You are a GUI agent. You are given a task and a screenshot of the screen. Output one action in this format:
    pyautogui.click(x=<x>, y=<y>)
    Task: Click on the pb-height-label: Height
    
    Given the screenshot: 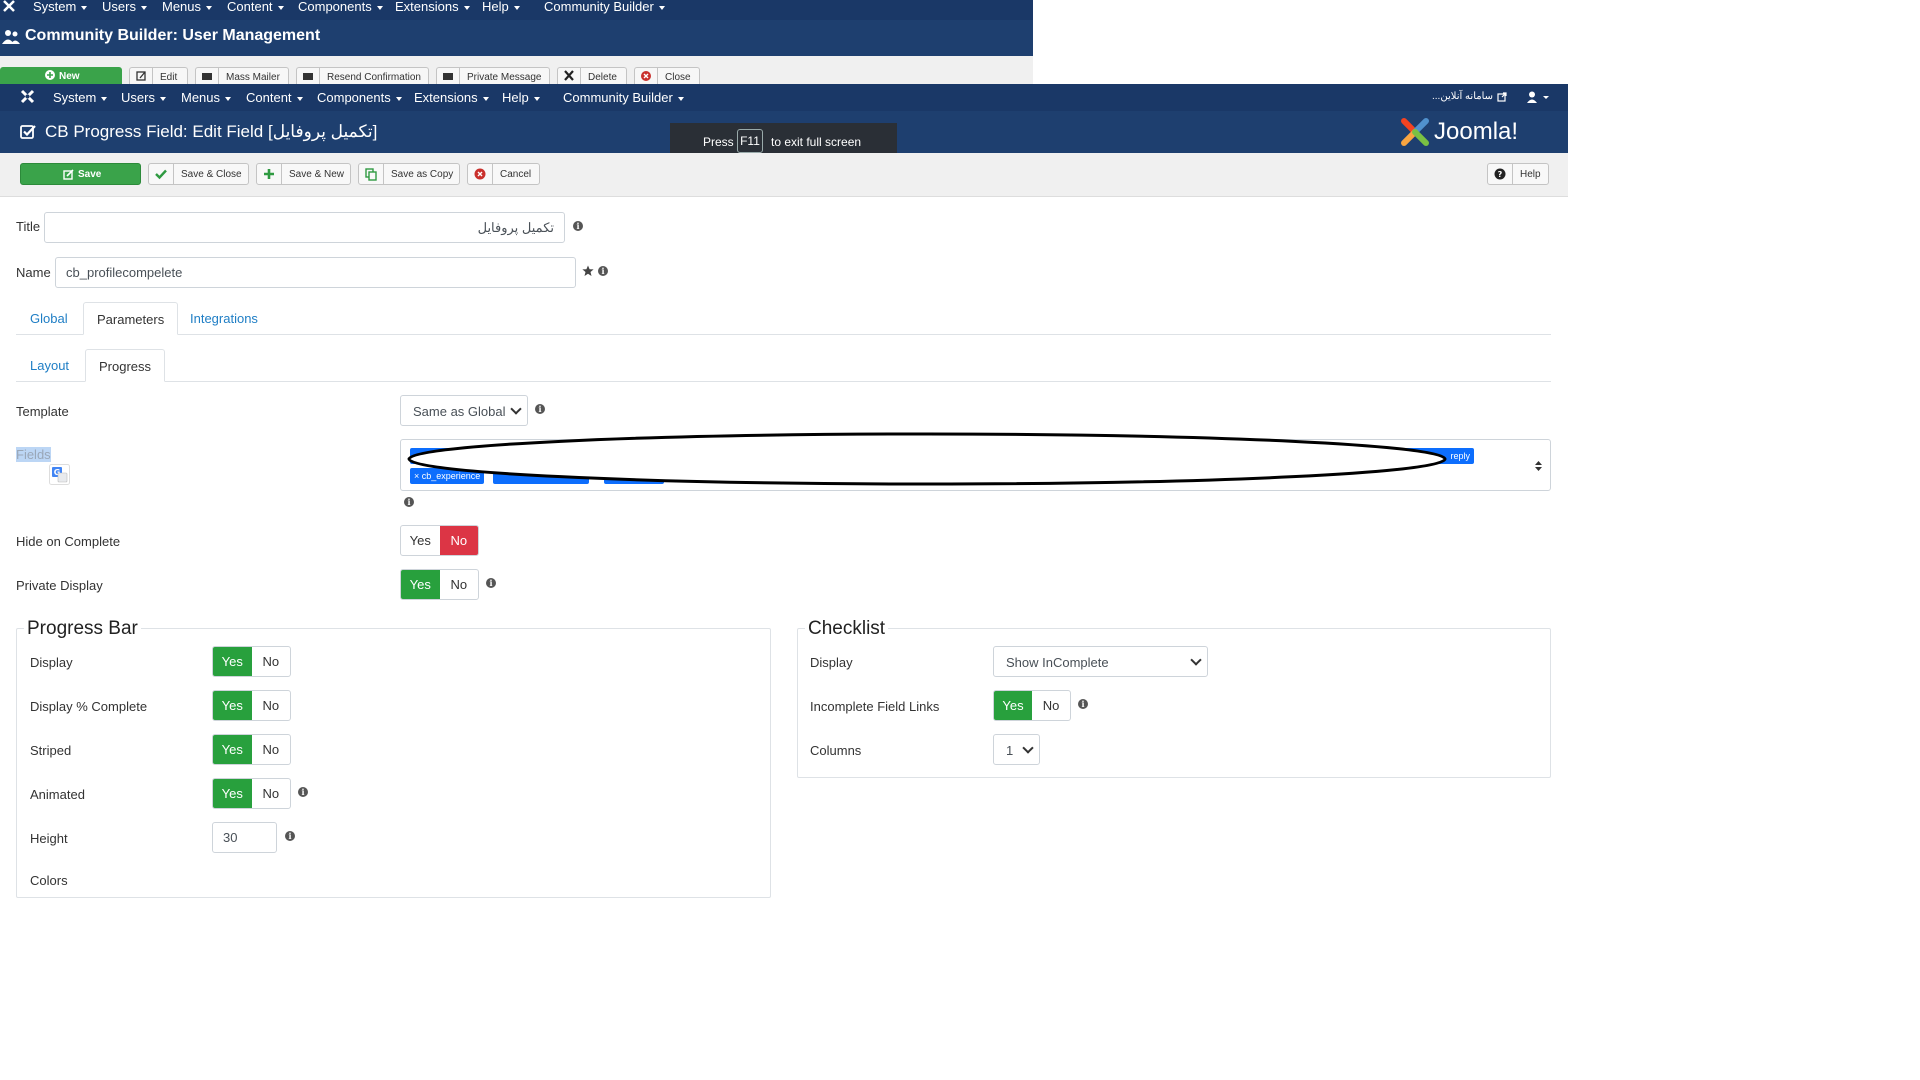 What is the action you would take?
    pyautogui.click(x=49, y=838)
    